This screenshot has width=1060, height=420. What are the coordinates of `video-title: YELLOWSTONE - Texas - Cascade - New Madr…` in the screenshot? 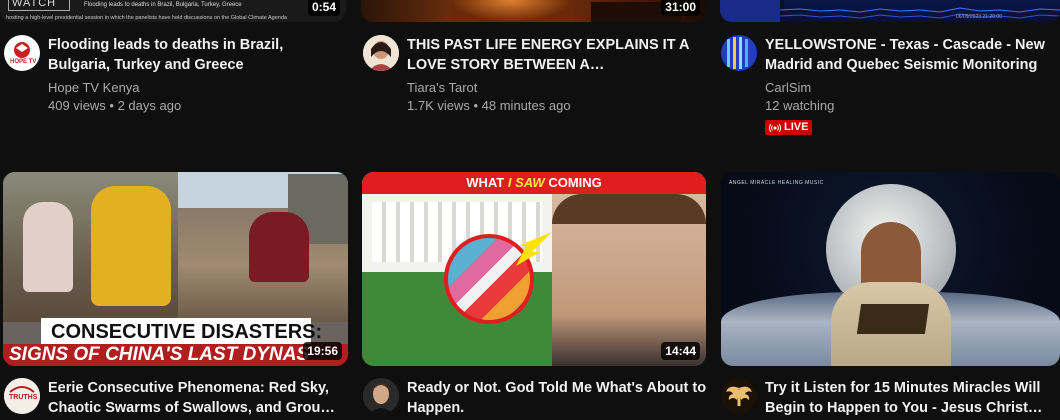 It's located at (912, 55).